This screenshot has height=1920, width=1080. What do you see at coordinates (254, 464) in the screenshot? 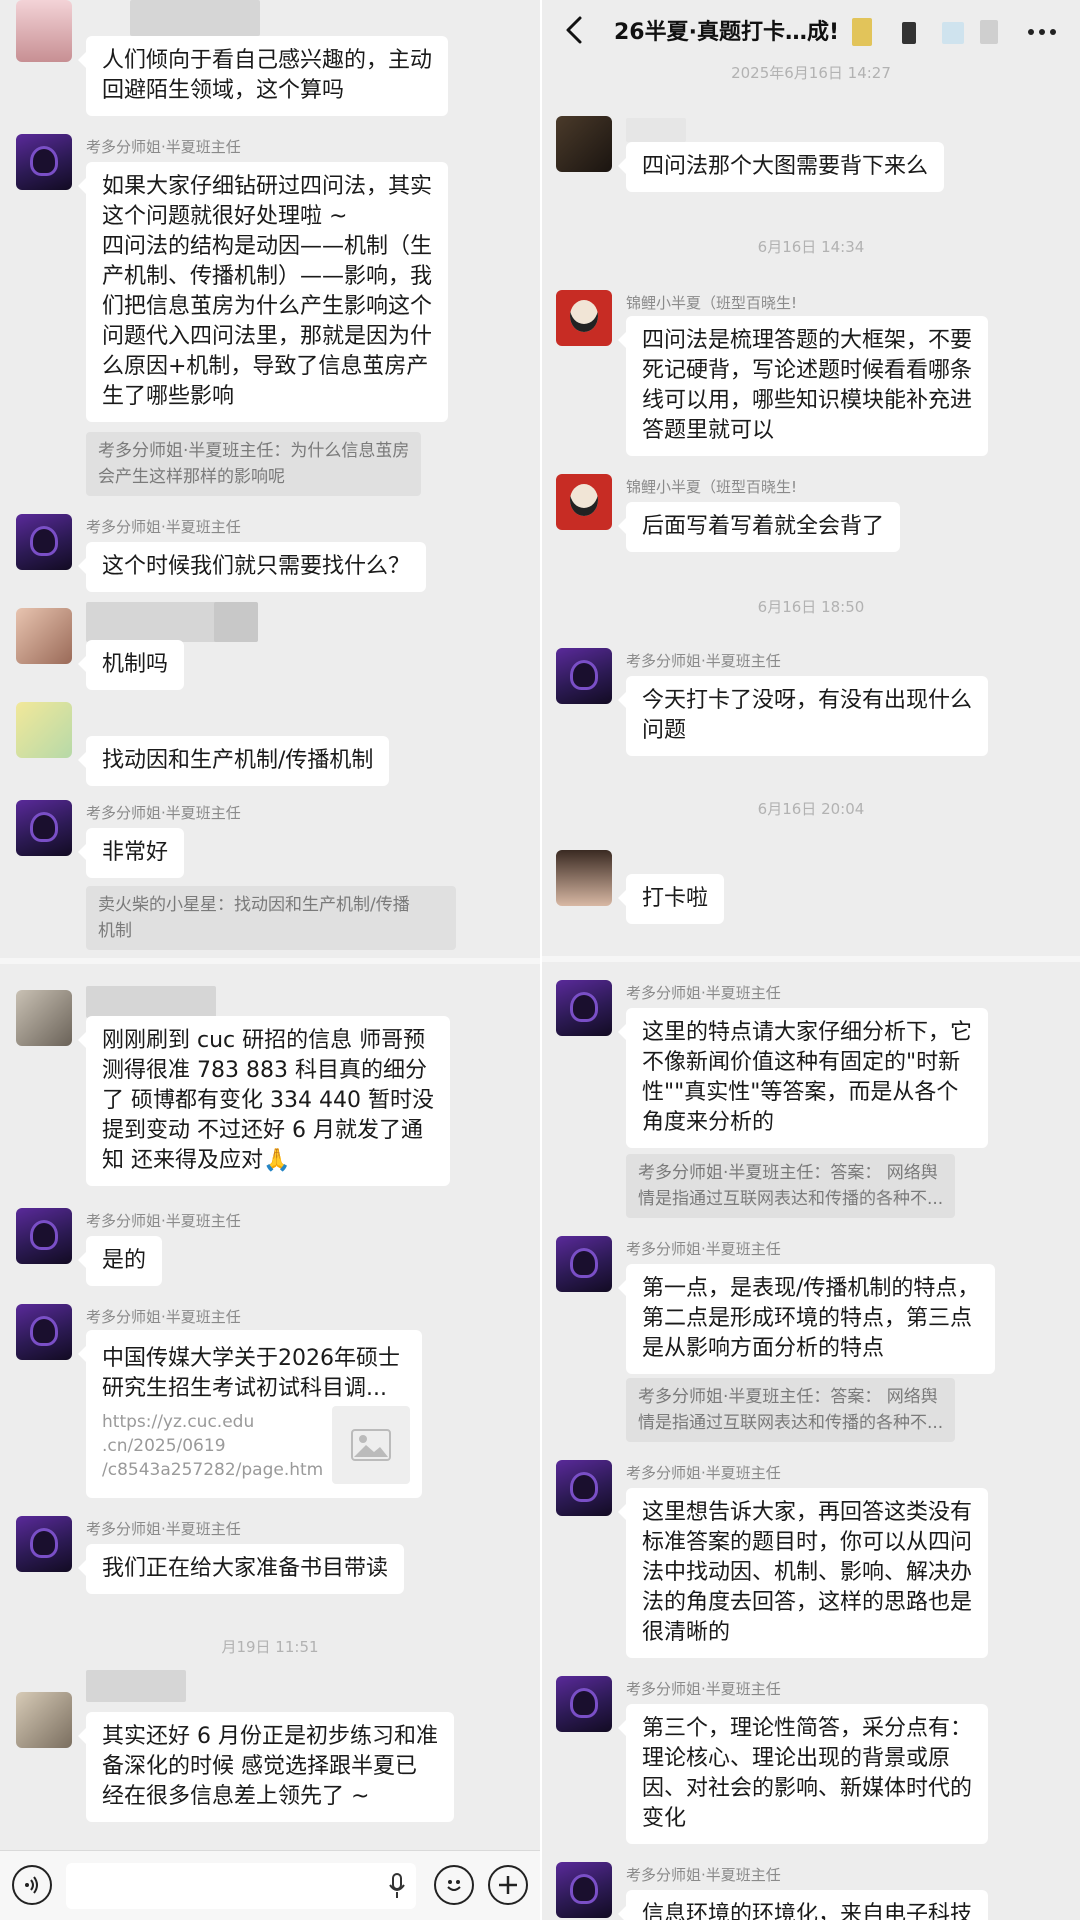
I see `quoted-message: 考多分师姐·半夏班主任：为什么信息茧房 会产生这样那样的影响呢` at bounding box center [254, 464].